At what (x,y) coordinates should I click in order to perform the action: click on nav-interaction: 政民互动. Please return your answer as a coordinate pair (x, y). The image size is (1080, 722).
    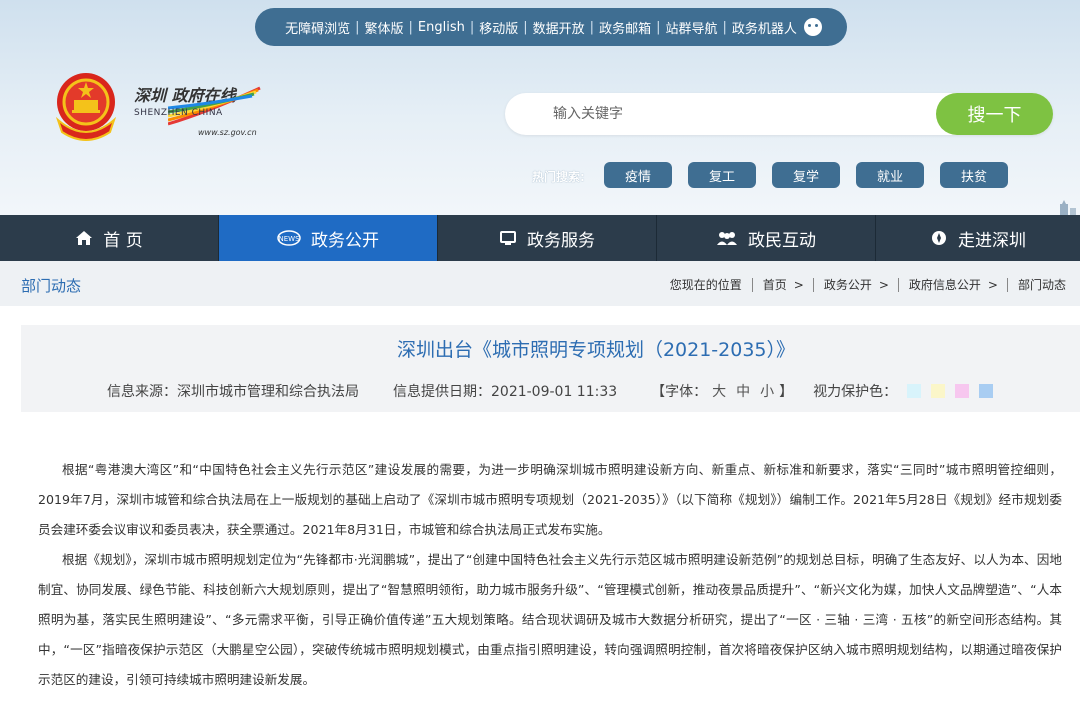
    Looking at the image, I should click on (766, 238).